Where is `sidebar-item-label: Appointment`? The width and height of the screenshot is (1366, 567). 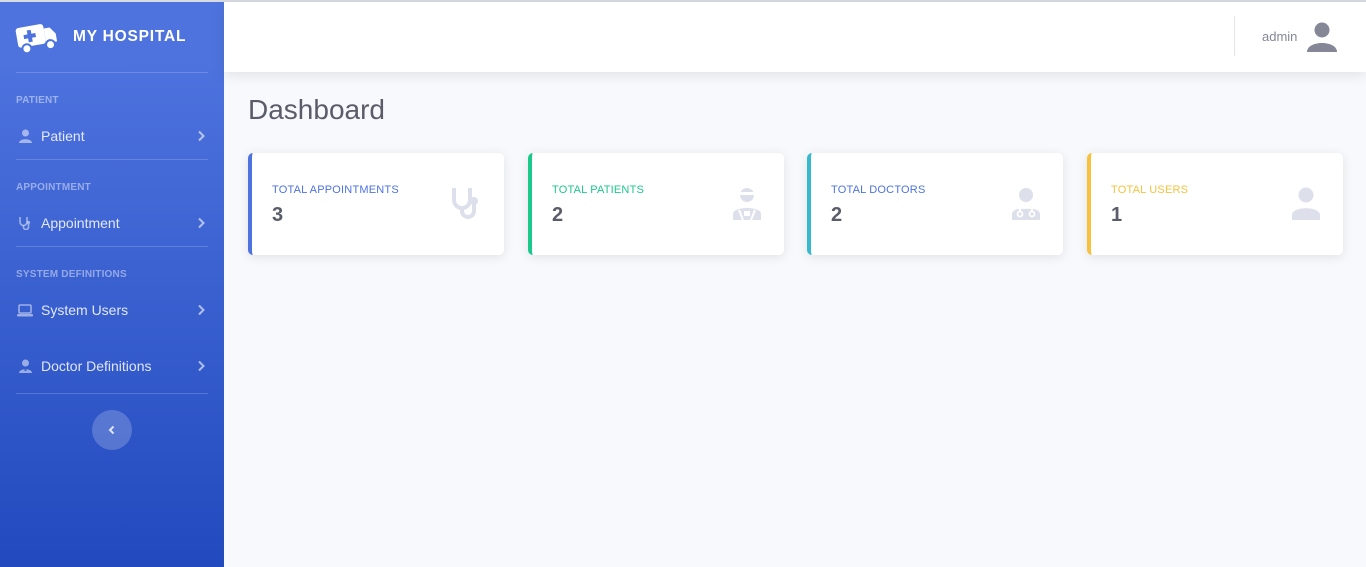 sidebar-item-label: Appointment is located at coordinates (80, 223).